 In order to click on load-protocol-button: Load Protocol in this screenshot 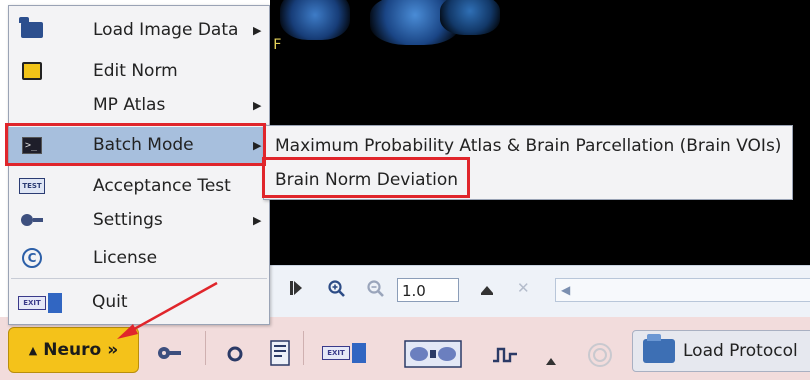, I will do `click(721, 351)`.